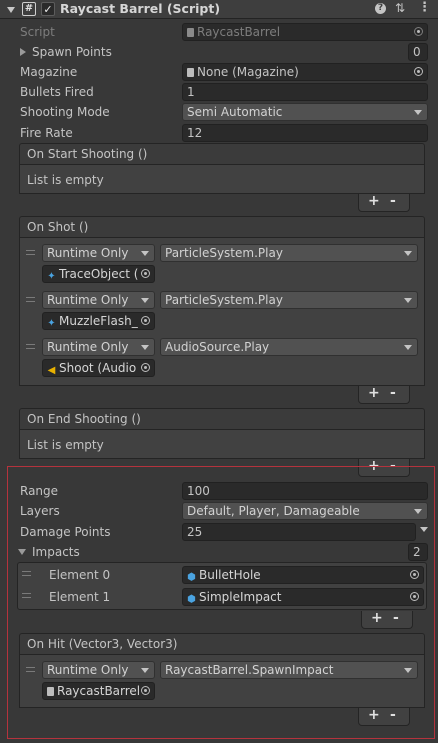 The image size is (438, 743). Describe the element at coordinates (222, 444) in the screenshot. I see `on-end-shooting-body: List is empty` at that location.